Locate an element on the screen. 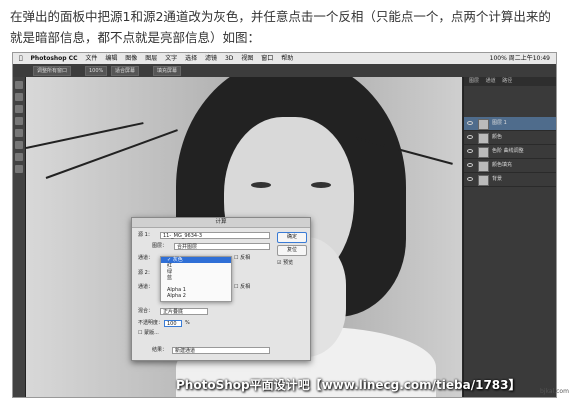  lasso-tool-icon is located at coordinates (19, 109).